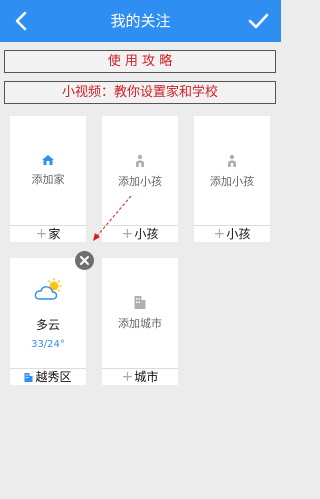  What do you see at coordinates (146, 377) in the screenshot?
I see `city-footer-label: 城市` at bounding box center [146, 377].